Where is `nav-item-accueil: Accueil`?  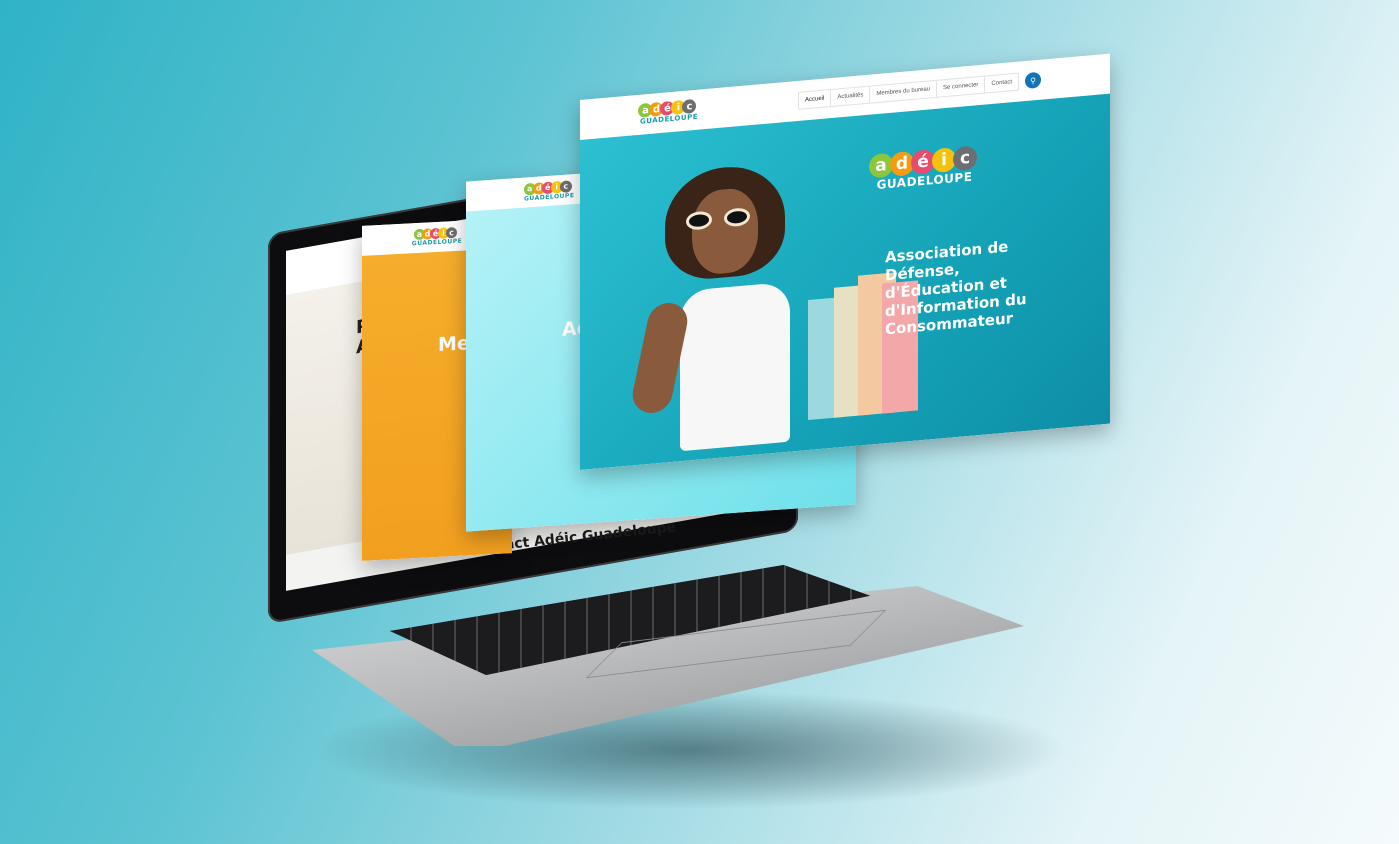 nav-item-accueil: Accueil is located at coordinates (815, 99).